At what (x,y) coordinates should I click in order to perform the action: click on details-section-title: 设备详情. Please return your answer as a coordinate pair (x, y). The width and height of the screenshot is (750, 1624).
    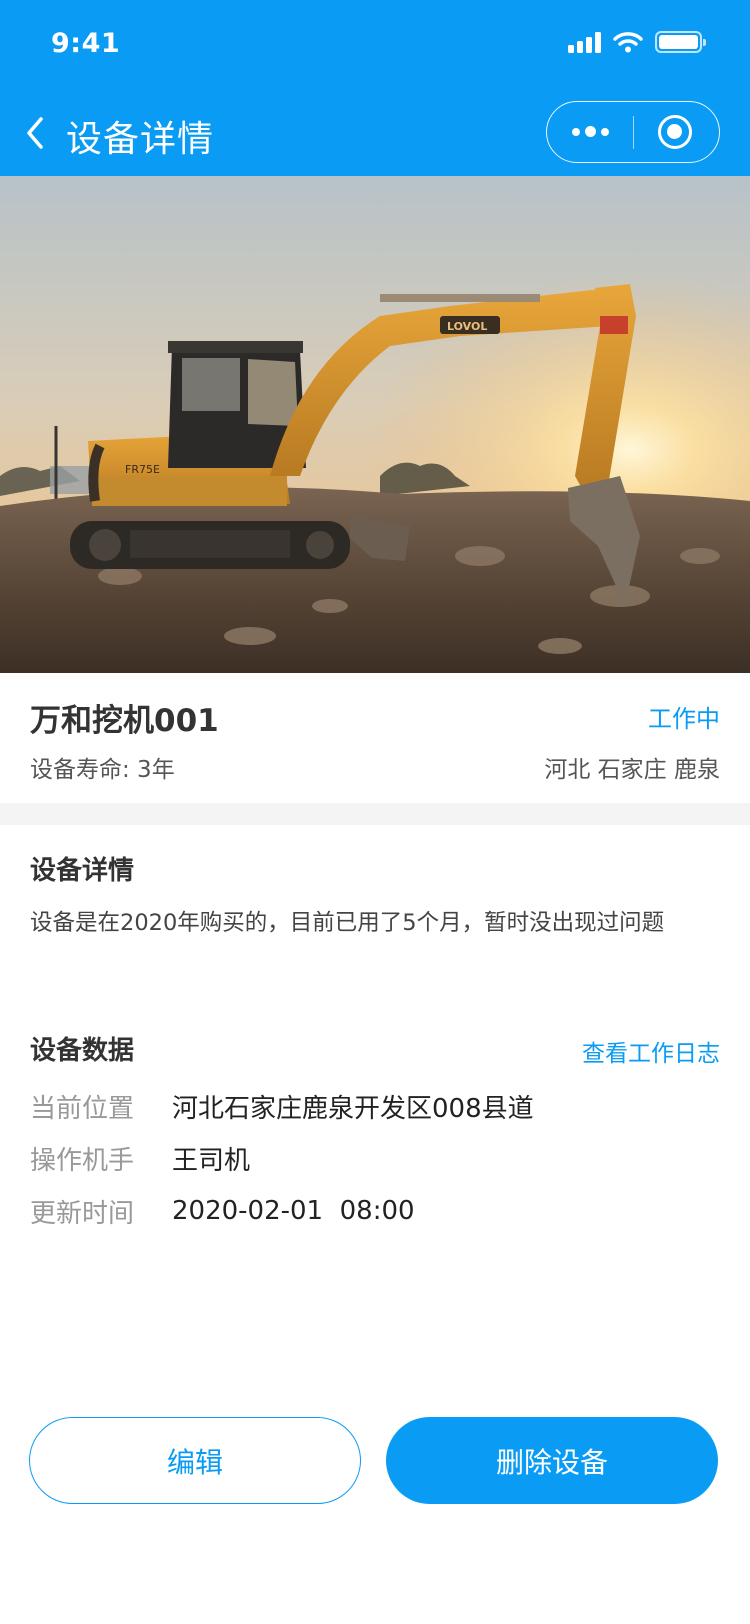
    Looking at the image, I should click on (82, 871).